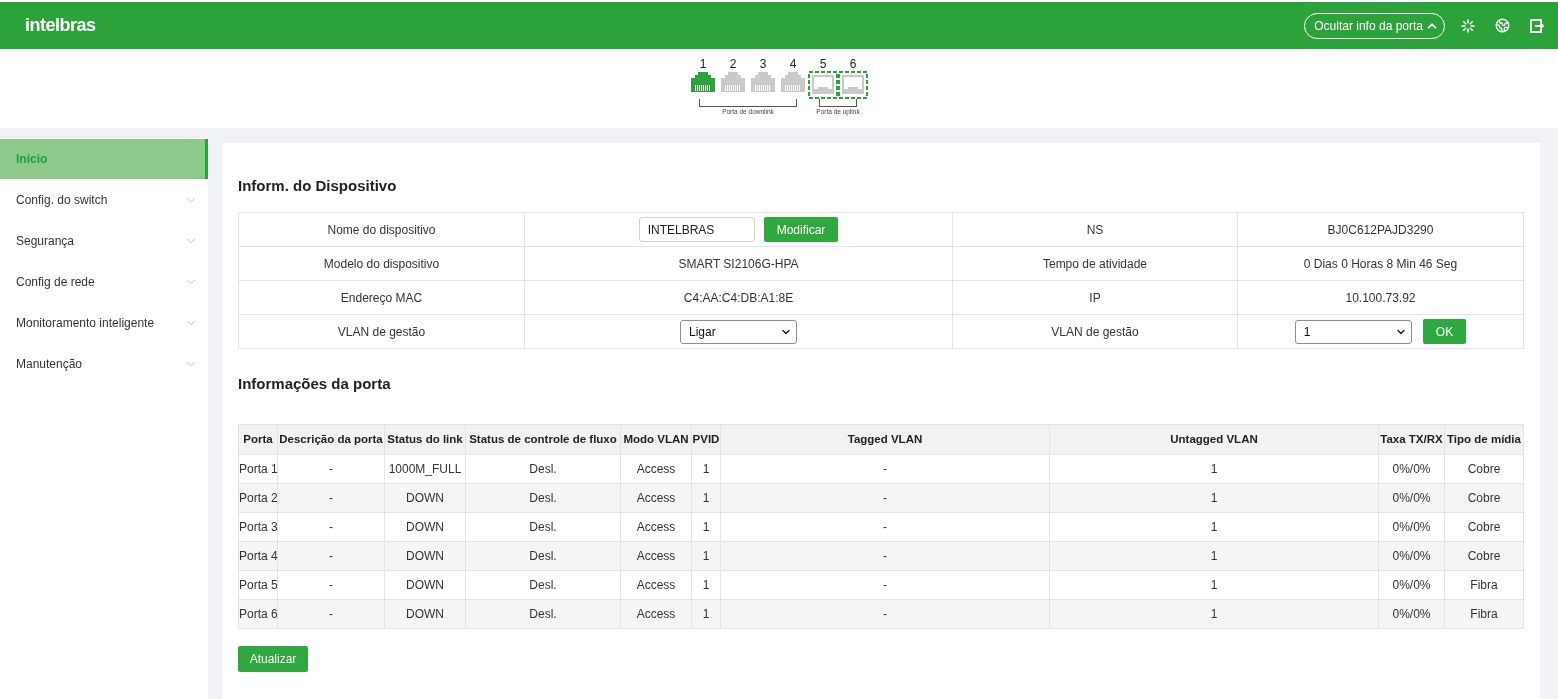 Image resolution: width=1558 pixels, height=699 pixels. I want to click on column-header: PVID, so click(706, 439).